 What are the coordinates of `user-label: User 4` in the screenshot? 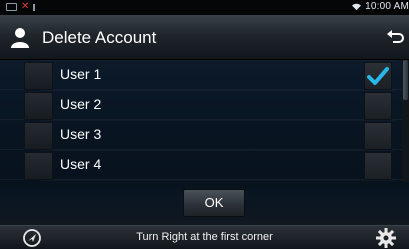 It's located at (81, 164).